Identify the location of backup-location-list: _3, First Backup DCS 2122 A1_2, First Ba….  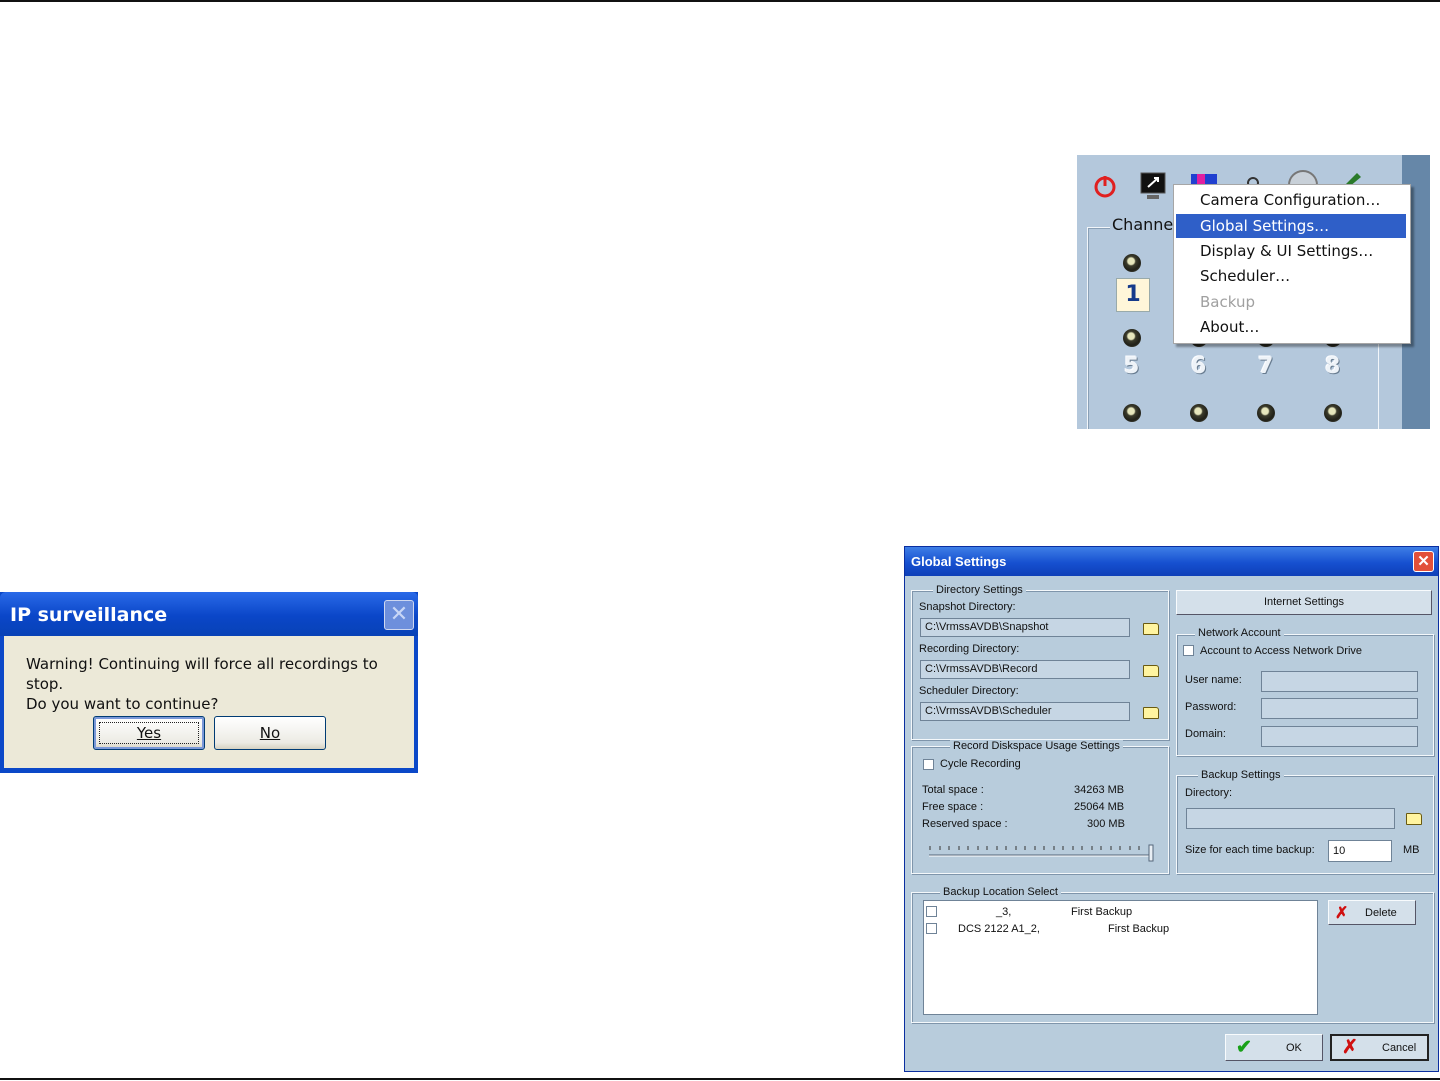
(1120, 957).